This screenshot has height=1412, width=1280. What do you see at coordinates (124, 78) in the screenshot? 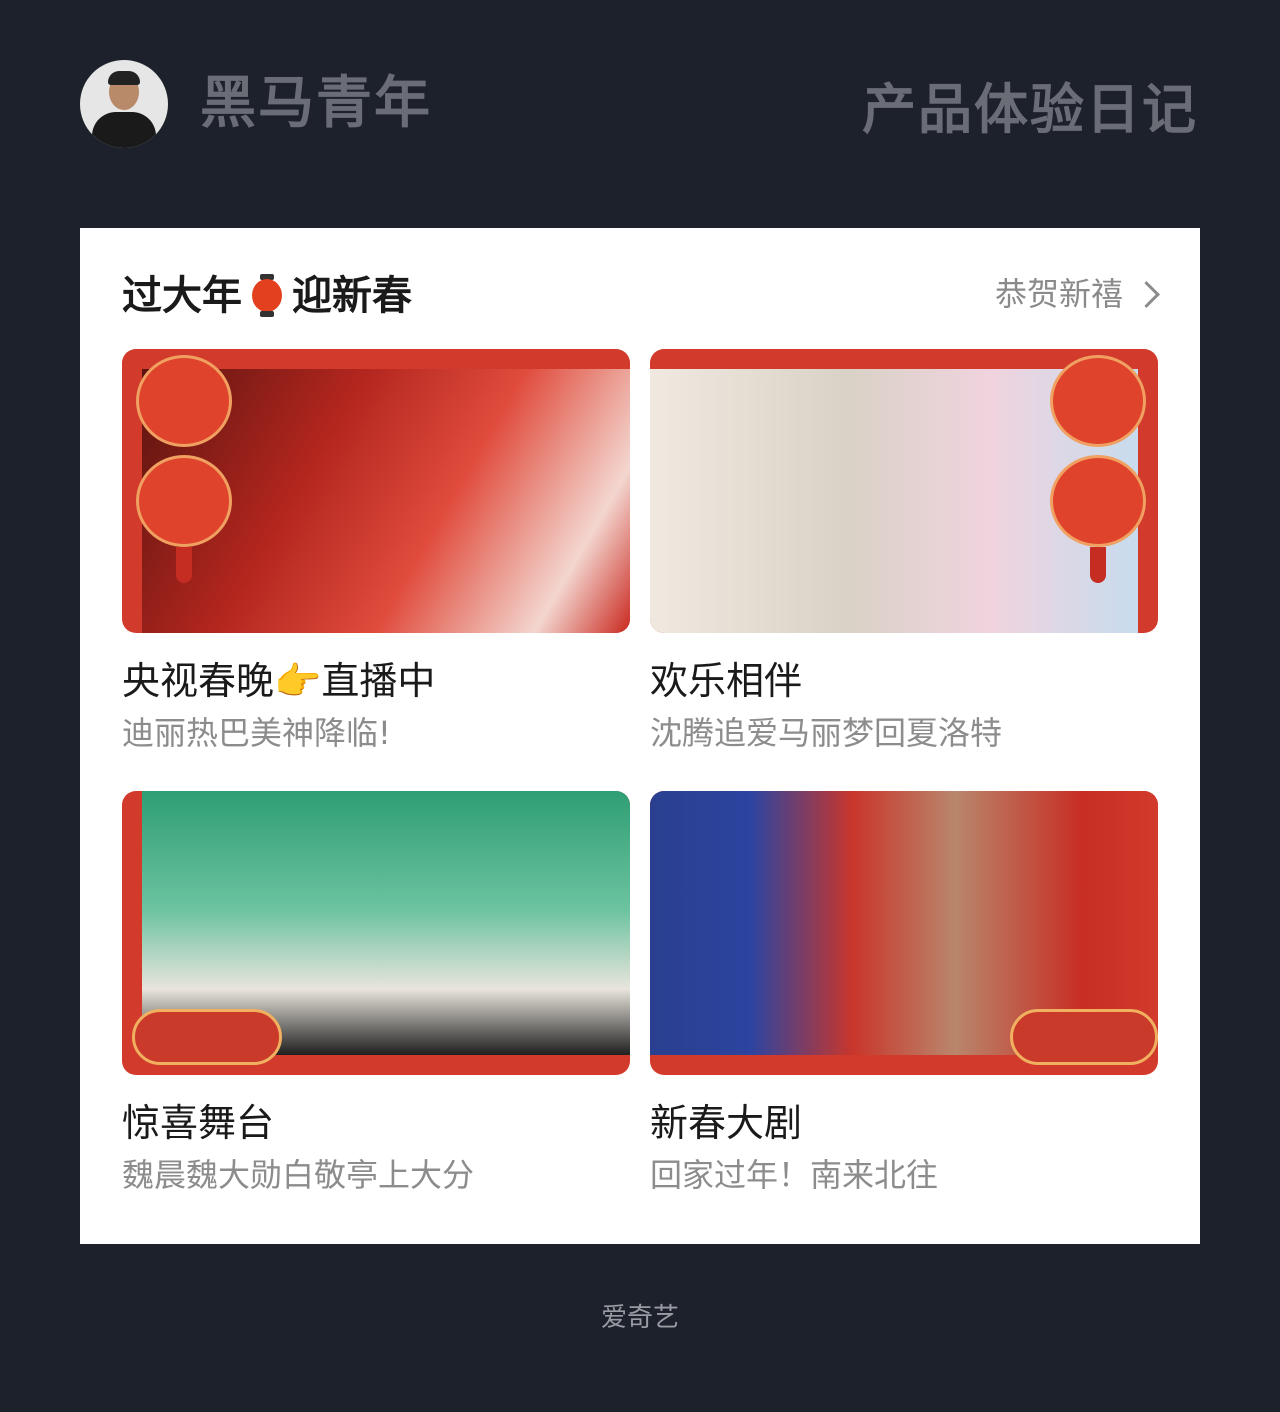
I see `avatar-hair` at bounding box center [124, 78].